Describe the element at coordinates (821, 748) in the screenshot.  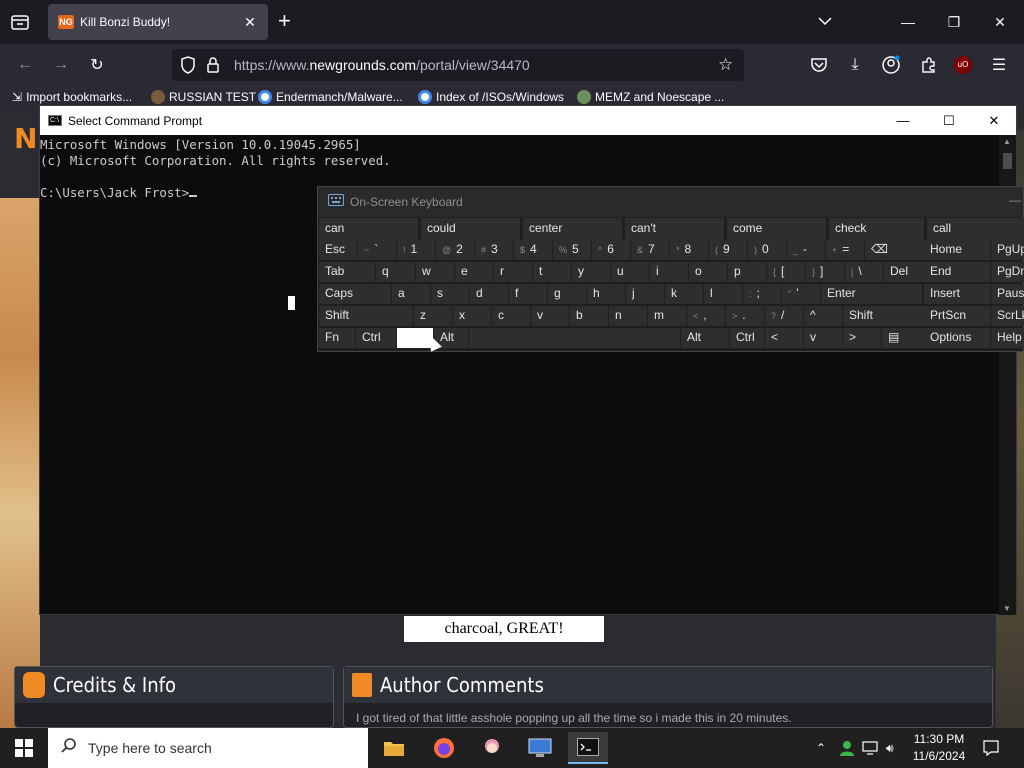
I see `show-hidden-icons-chevron-icon: ⌃` at that location.